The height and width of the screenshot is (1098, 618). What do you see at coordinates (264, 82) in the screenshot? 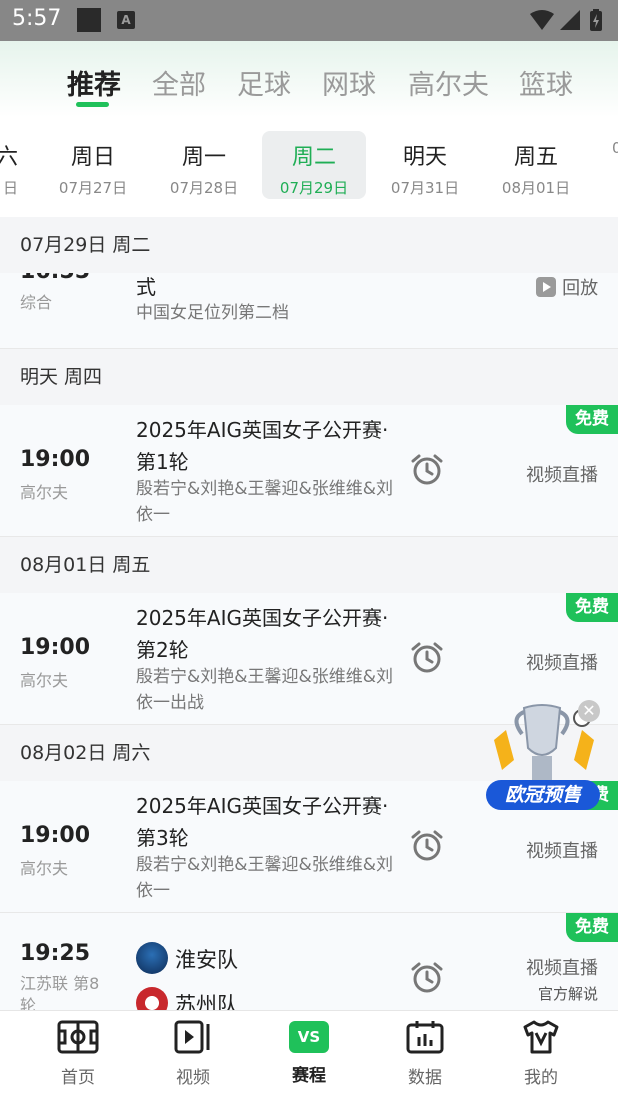
I see `tab-football: 足球` at bounding box center [264, 82].